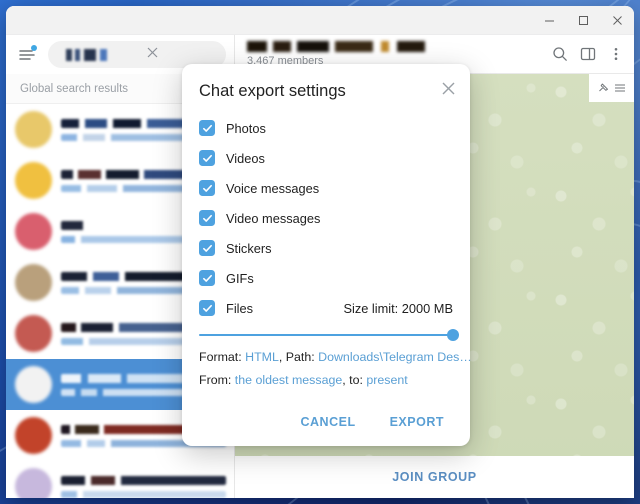  Describe the element at coordinates (354, 380) in the screenshot. I see `to-label: , to:` at that location.